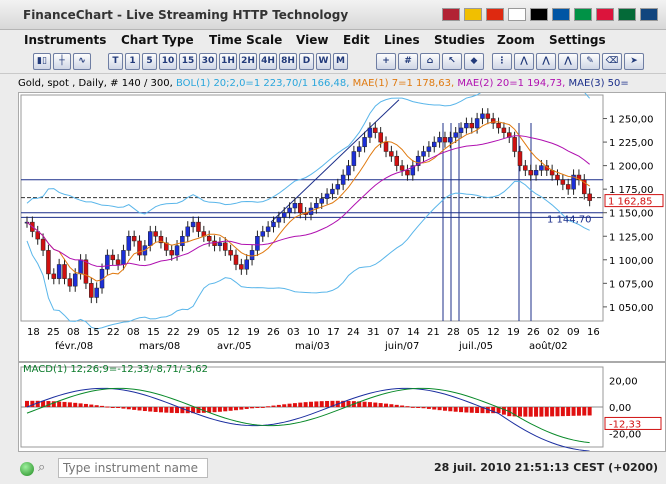  What do you see at coordinates (268, 61) in the screenshot?
I see `timeframe-4h-button: 4H` at bounding box center [268, 61].